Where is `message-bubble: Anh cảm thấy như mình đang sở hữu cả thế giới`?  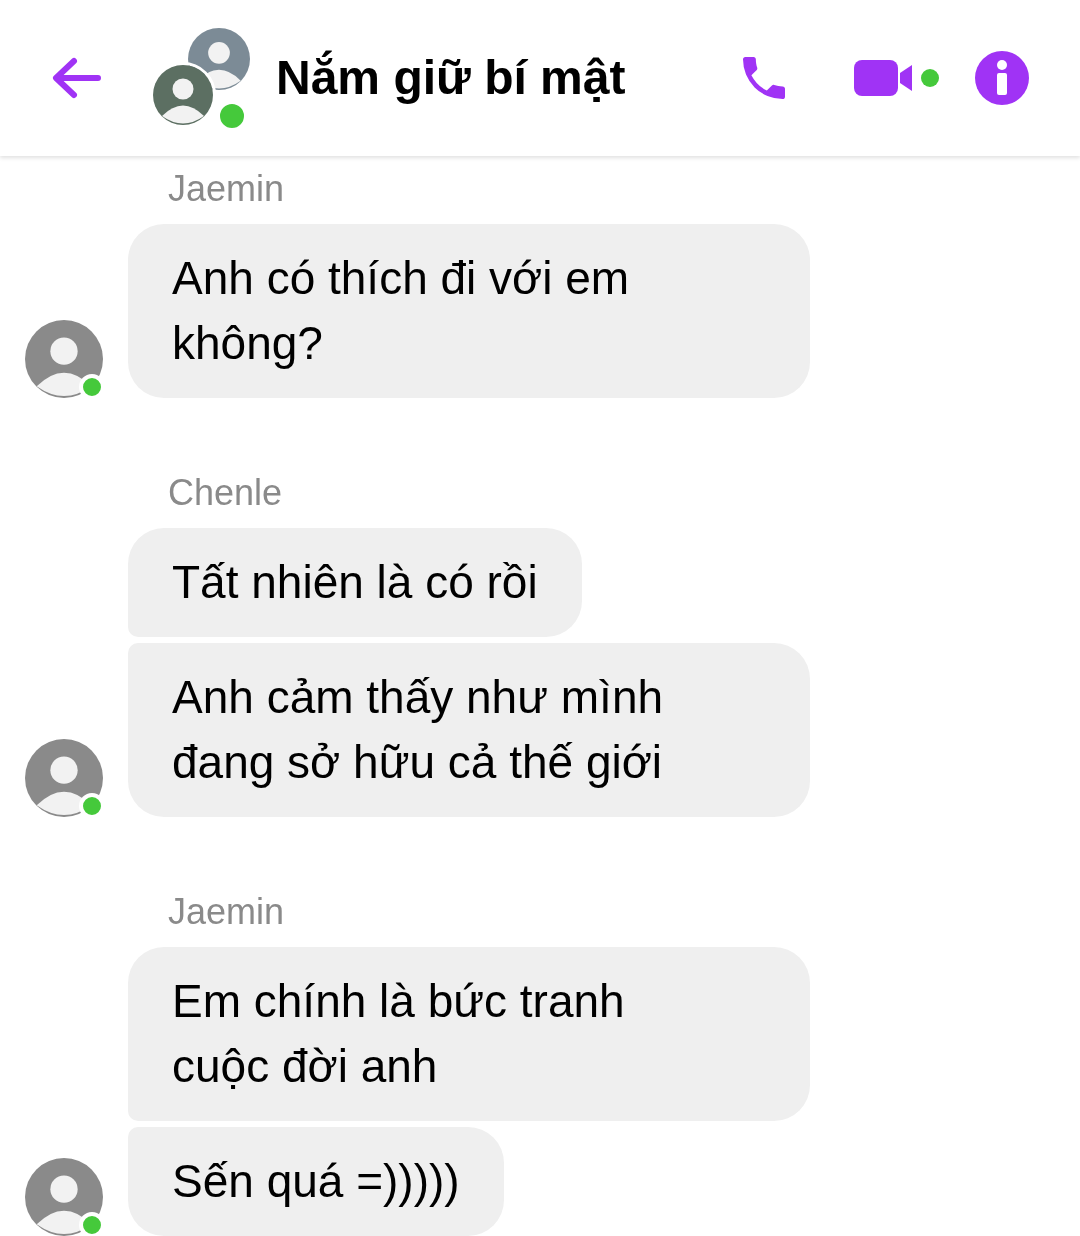
message-bubble: Anh cảm thấy như mình đang sở hữu cả thế giới is located at coordinates (469, 730).